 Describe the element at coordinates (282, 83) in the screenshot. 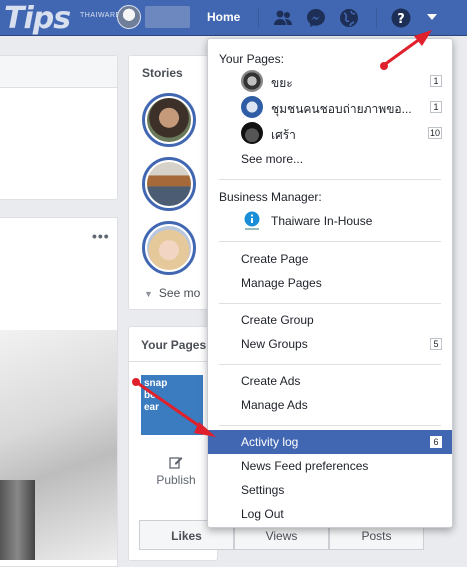

I see `page-name: ขยะ` at that location.